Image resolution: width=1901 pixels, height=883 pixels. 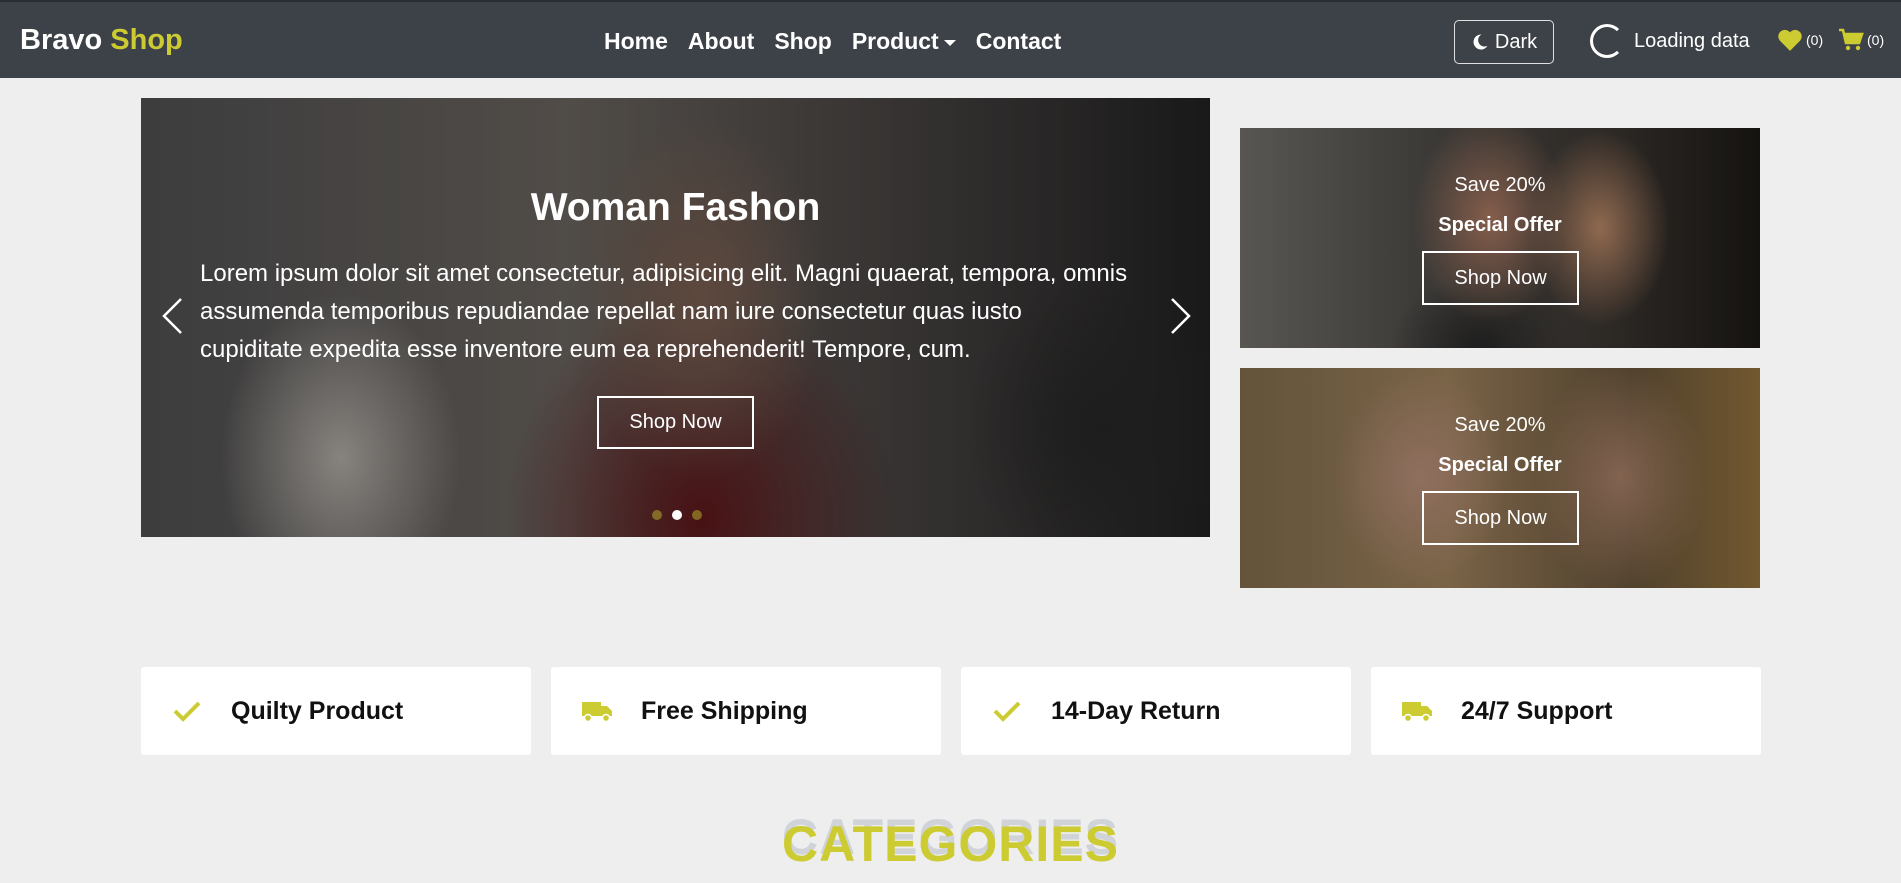 I want to click on categories-heading: CATEGORIES, so click(x=950, y=844).